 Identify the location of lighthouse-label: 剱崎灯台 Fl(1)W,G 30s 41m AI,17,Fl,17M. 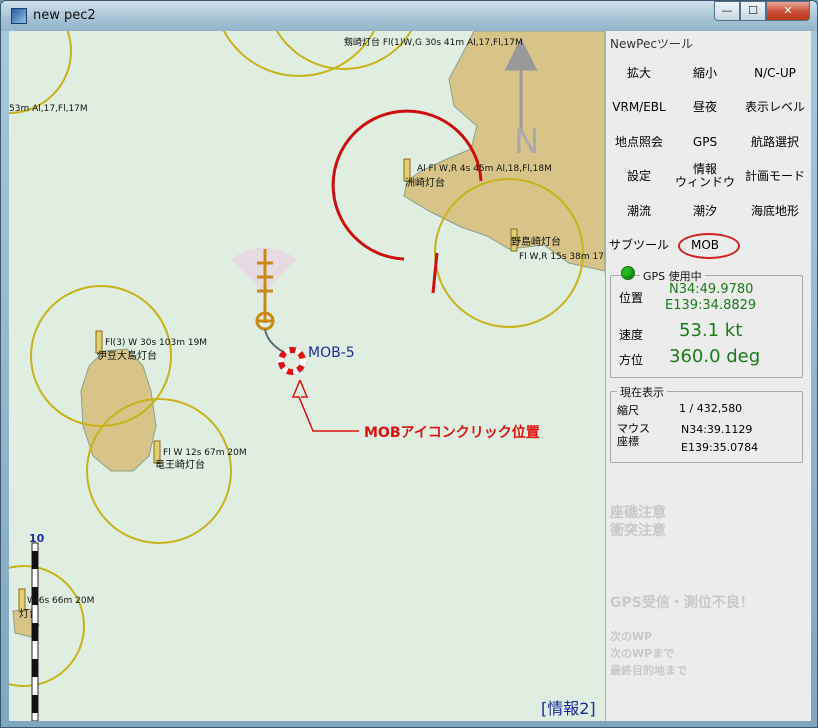
(433, 42).